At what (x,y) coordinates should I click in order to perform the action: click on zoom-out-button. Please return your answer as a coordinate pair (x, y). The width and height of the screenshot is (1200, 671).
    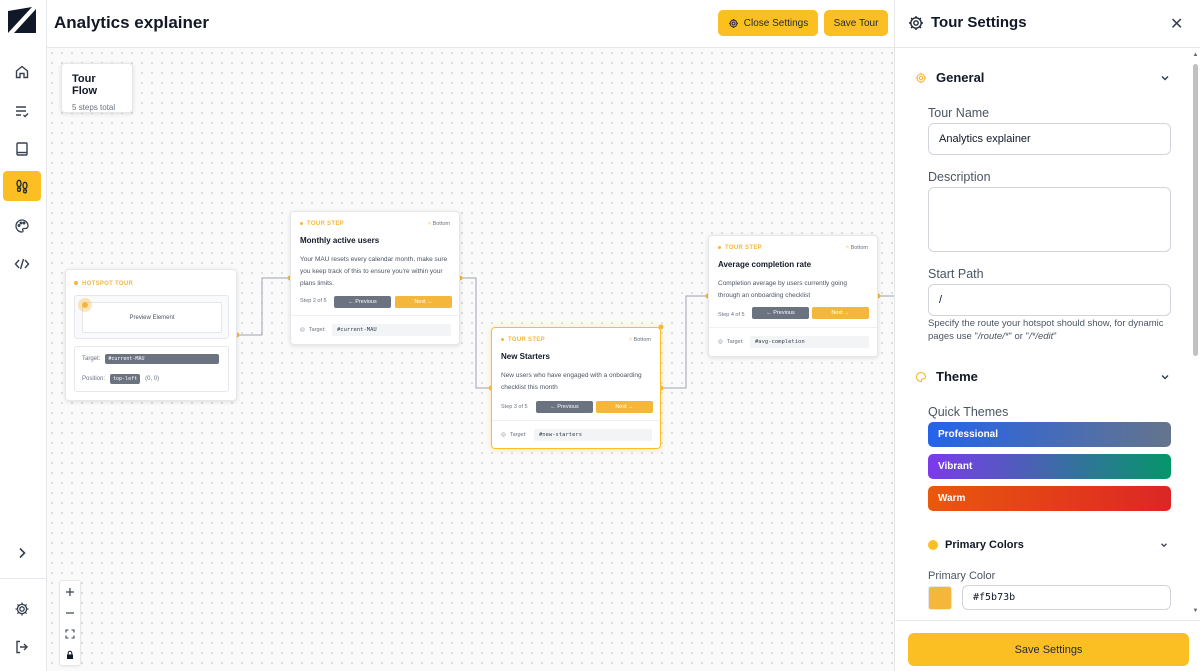
    Looking at the image, I should click on (70, 612).